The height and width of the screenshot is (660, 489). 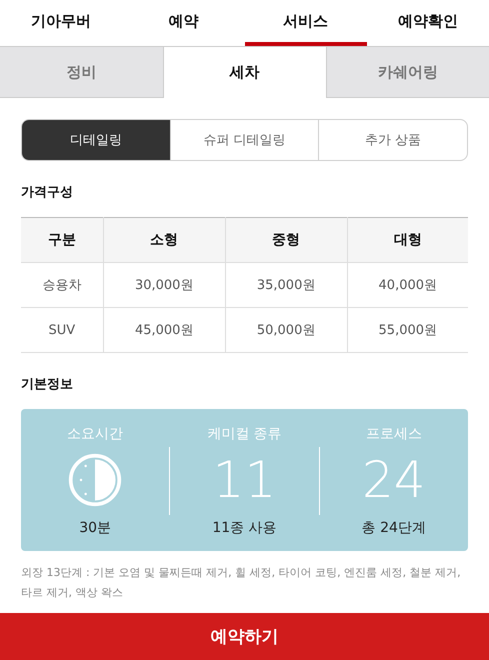 What do you see at coordinates (244, 72) in the screenshot?
I see `tab: 세차` at bounding box center [244, 72].